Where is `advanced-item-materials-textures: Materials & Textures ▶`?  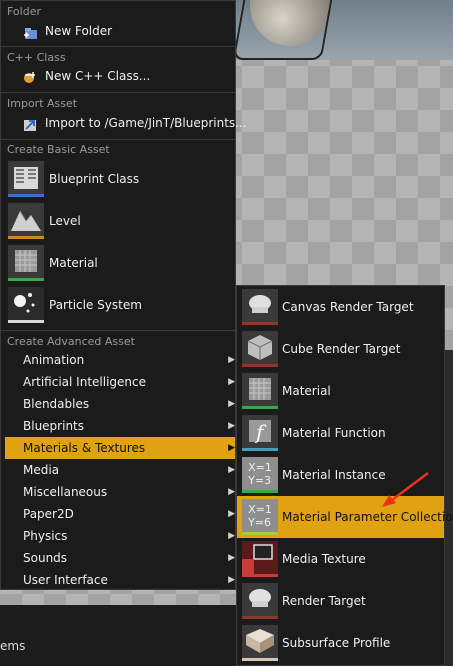
advanced-item-materials-textures: Materials & Textures ▶ is located at coordinates (120, 448).